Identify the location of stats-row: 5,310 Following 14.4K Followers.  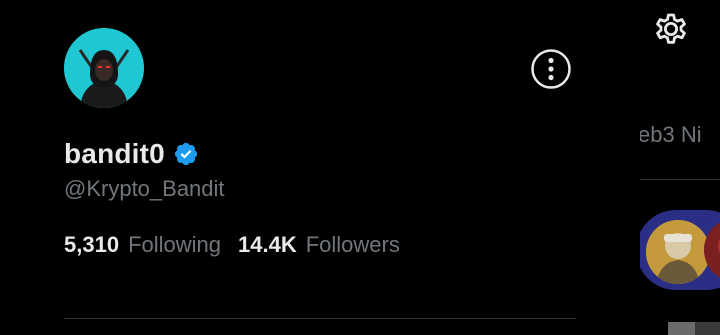
(240, 245).